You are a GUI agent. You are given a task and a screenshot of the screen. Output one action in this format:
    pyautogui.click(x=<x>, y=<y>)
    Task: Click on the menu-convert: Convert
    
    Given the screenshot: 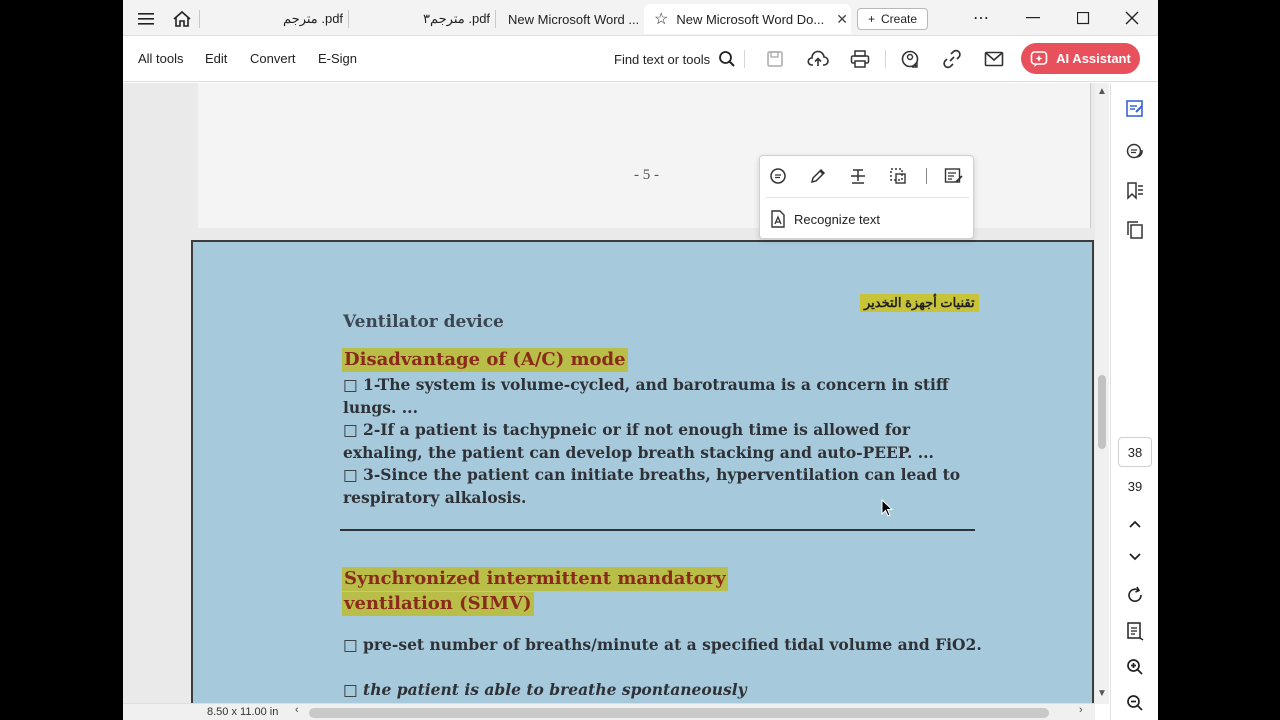 What is the action you would take?
    pyautogui.click(x=273, y=58)
    